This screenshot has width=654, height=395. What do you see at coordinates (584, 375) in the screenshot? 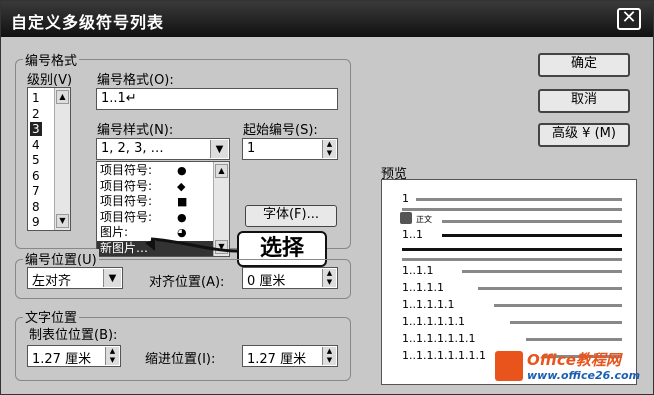
I see `watermark-url: www.office26.com` at bounding box center [584, 375].